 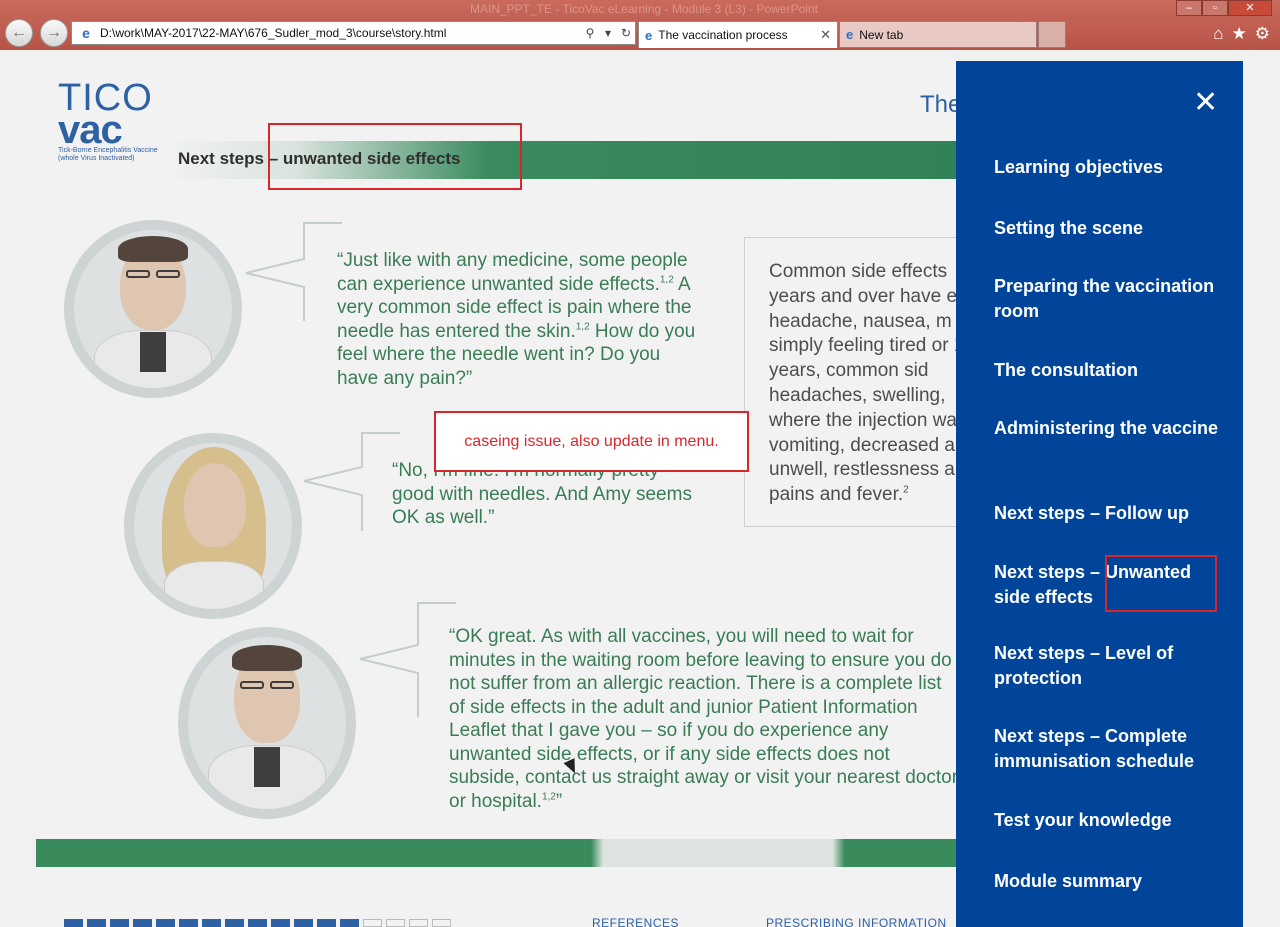 I want to click on menu-item-administering: Administering the vaccine, so click(x=1109, y=428).